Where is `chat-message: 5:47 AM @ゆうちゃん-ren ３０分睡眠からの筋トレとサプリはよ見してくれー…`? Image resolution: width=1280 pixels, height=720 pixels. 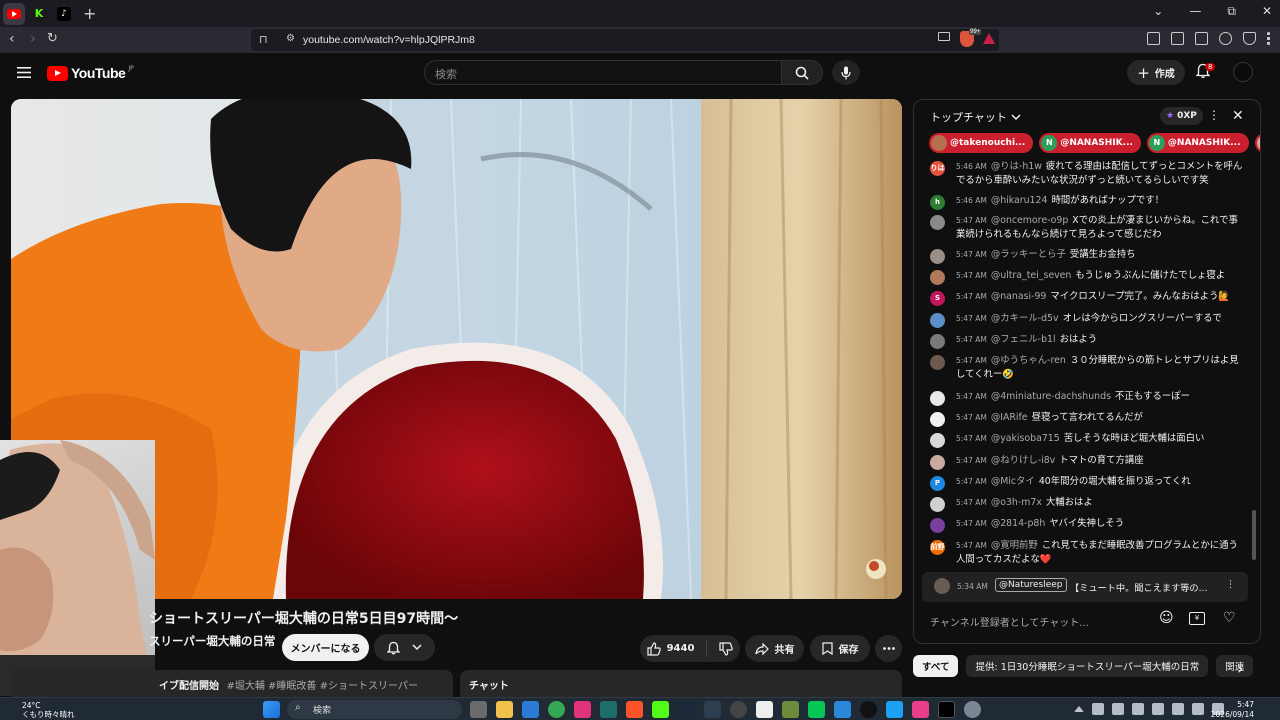 chat-message: 5:47 AM @ゆうちゃん-ren ３０分睡眠からの筋トレとサプリはよ見してくれー… is located at coordinates (1088, 367).